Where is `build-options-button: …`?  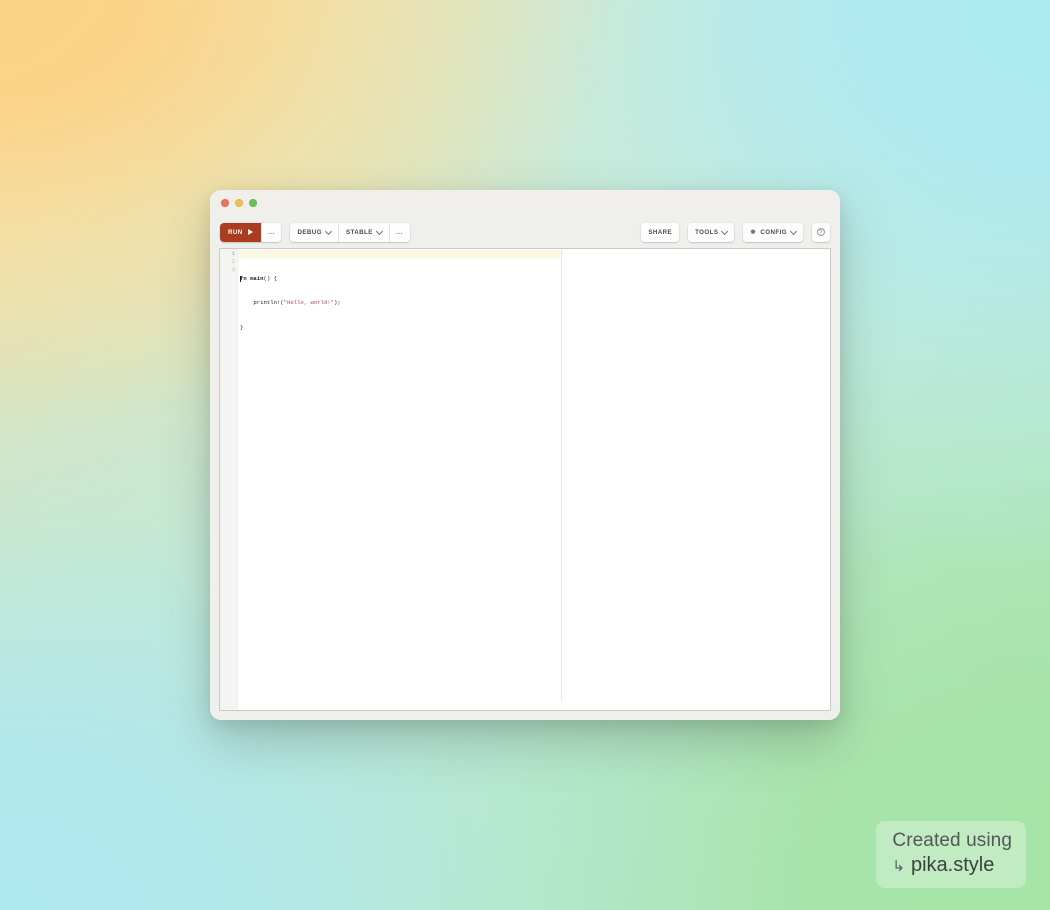
build-options-button: … is located at coordinates (399, 232).